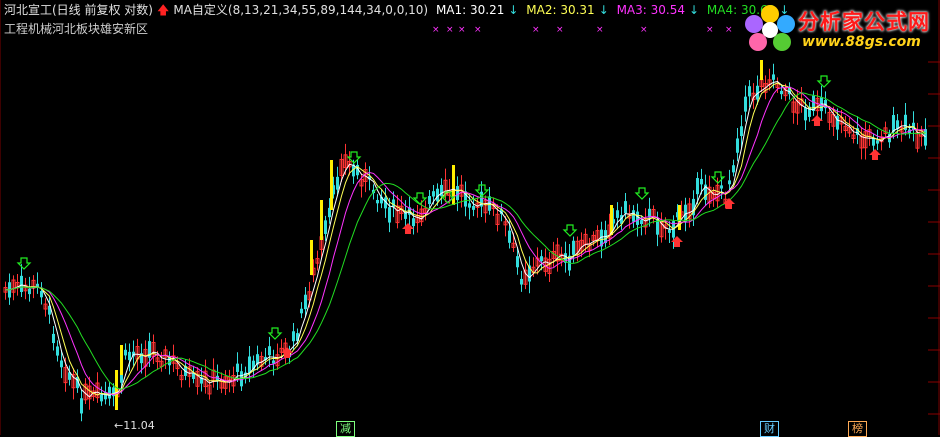 This screenshot has height=437, width=940. I want to click on indicator-label: MA自定义(8,13,21,34,55,89,144,34,0,0,10), so click(301, 10).